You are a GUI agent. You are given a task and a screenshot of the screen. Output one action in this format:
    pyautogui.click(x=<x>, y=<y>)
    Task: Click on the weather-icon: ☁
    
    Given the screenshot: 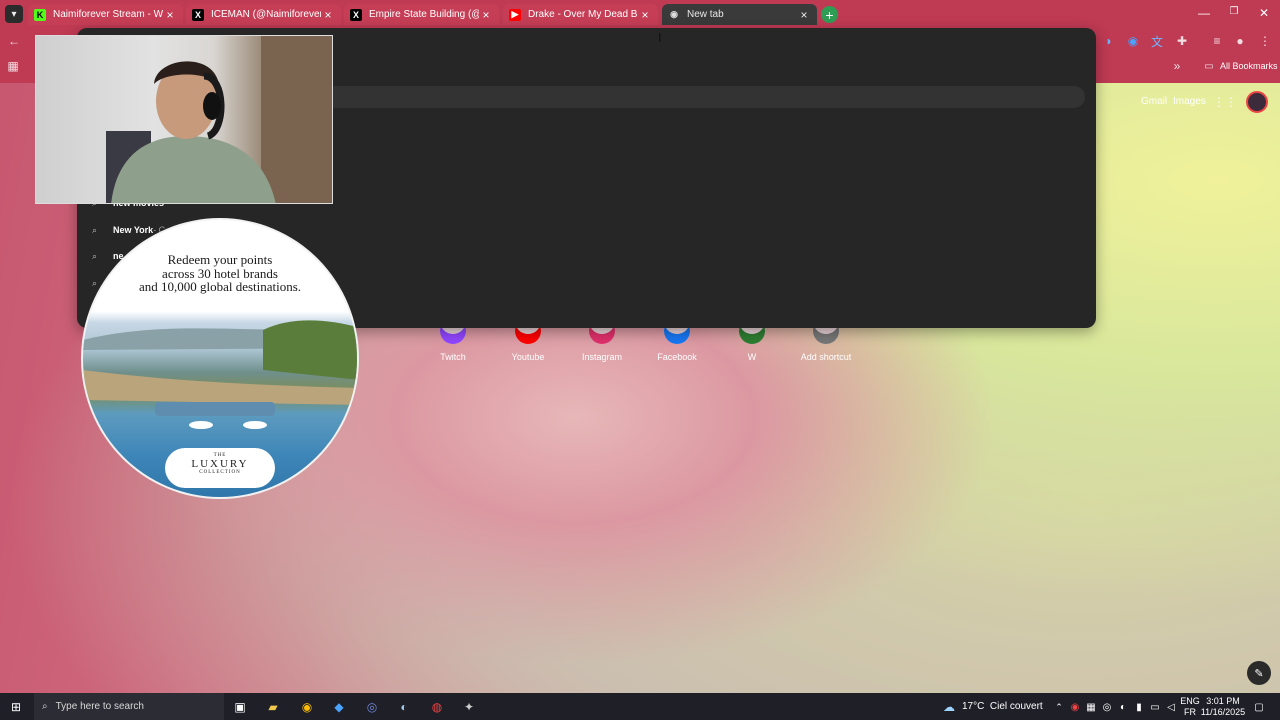 What is the action you would take?
    pyautogui.click(x=949, y=707)
    